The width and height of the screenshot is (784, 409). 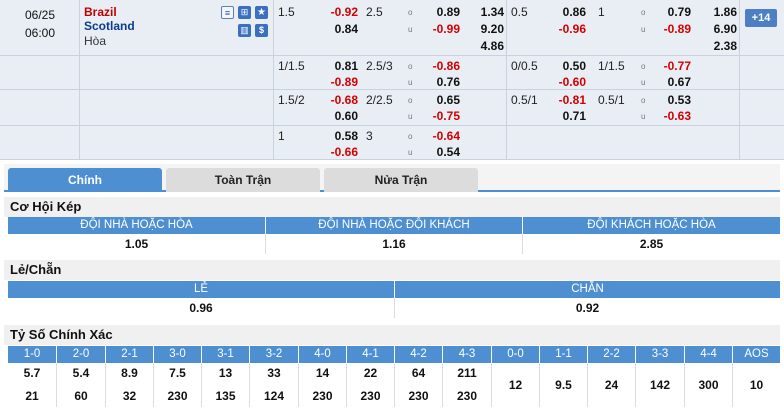 What do you see at coordinates (566, 82) in the screenshot?
I see `ah-h1-away-odds: -0.60` at bounding box center [566, 82].